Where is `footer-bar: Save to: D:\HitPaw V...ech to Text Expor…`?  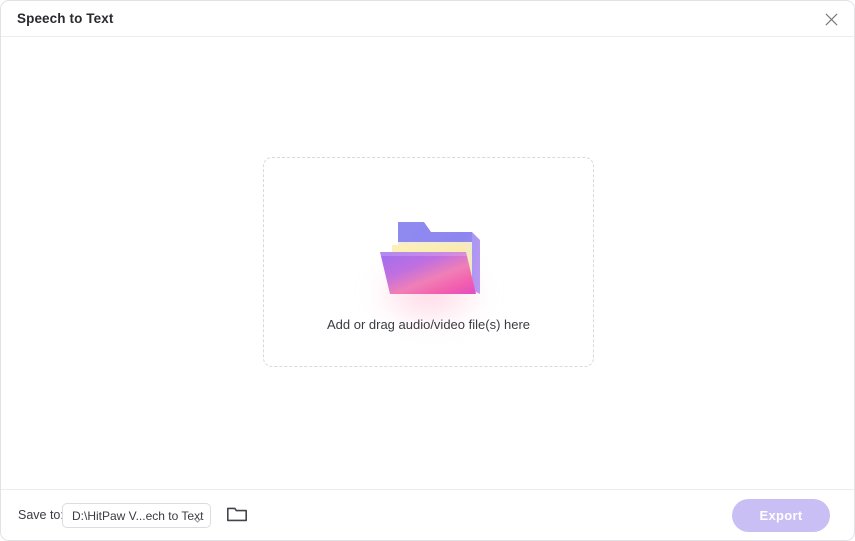
footer-bar: Save to: D:\HitPaw V...ech to Text Expor… is located at coordinates (427, 514).